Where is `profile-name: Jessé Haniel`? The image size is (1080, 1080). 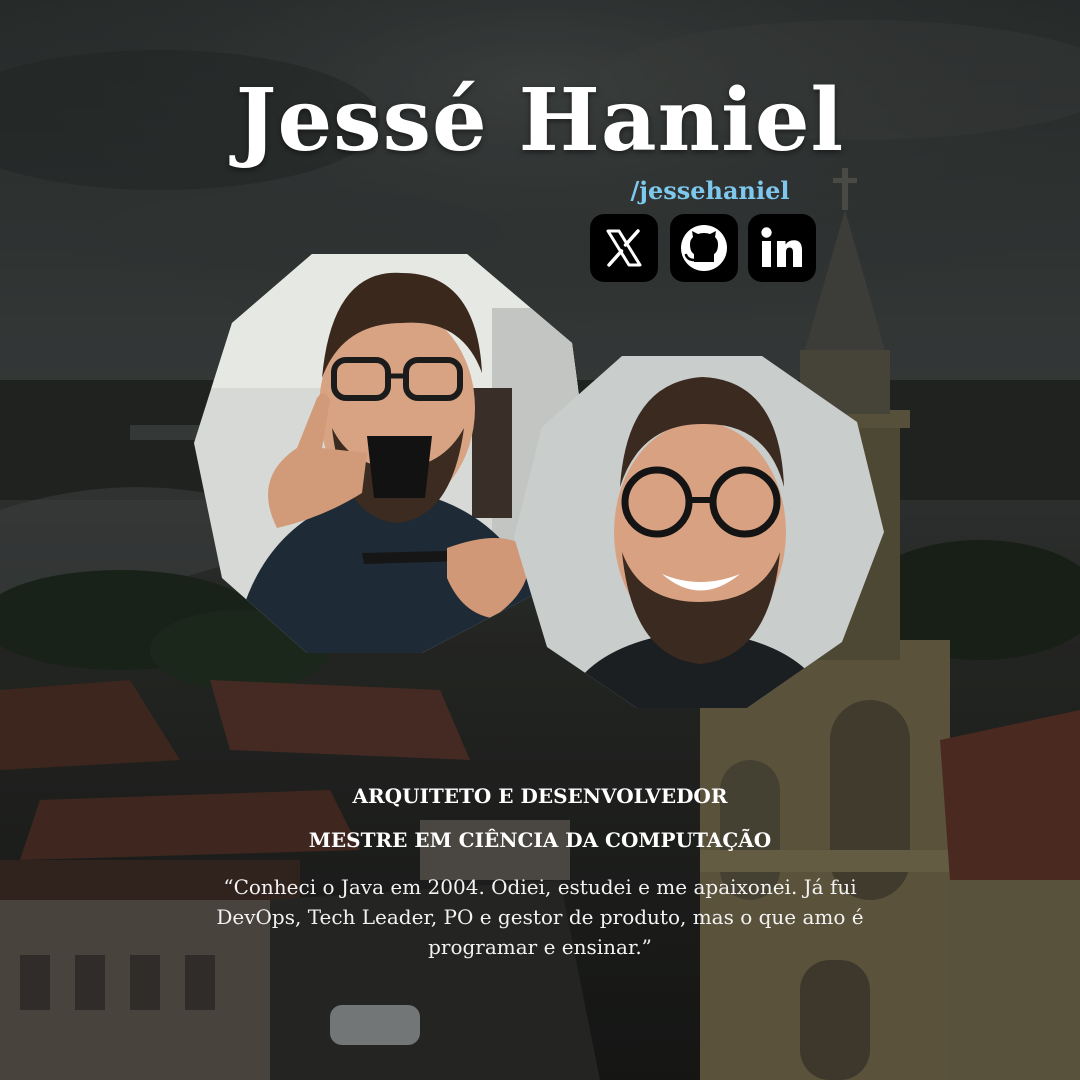
profile-name: Jessé Haniel is located at coordinates (540, 120).